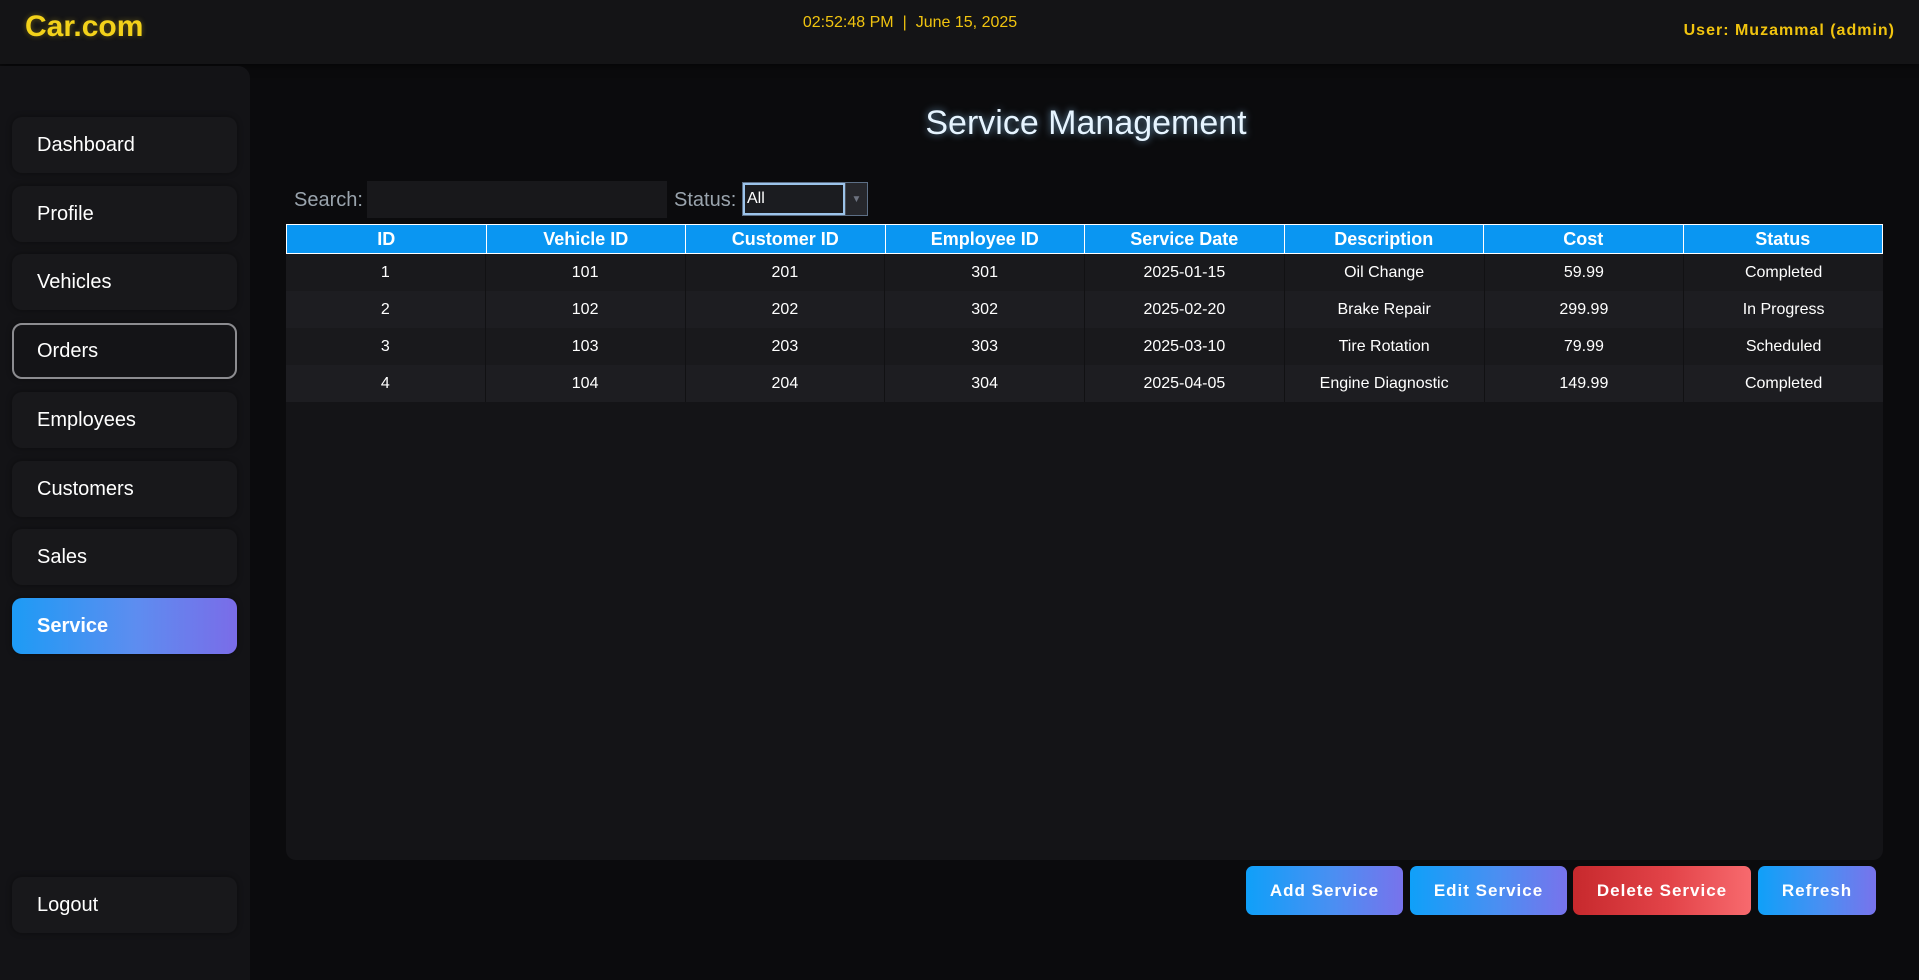 The image size is (1919, 980). What do you see at coordinates (1384, 239) in the screenshot?
I see `column-header-description: Description` at bounding box center [1384, 239].